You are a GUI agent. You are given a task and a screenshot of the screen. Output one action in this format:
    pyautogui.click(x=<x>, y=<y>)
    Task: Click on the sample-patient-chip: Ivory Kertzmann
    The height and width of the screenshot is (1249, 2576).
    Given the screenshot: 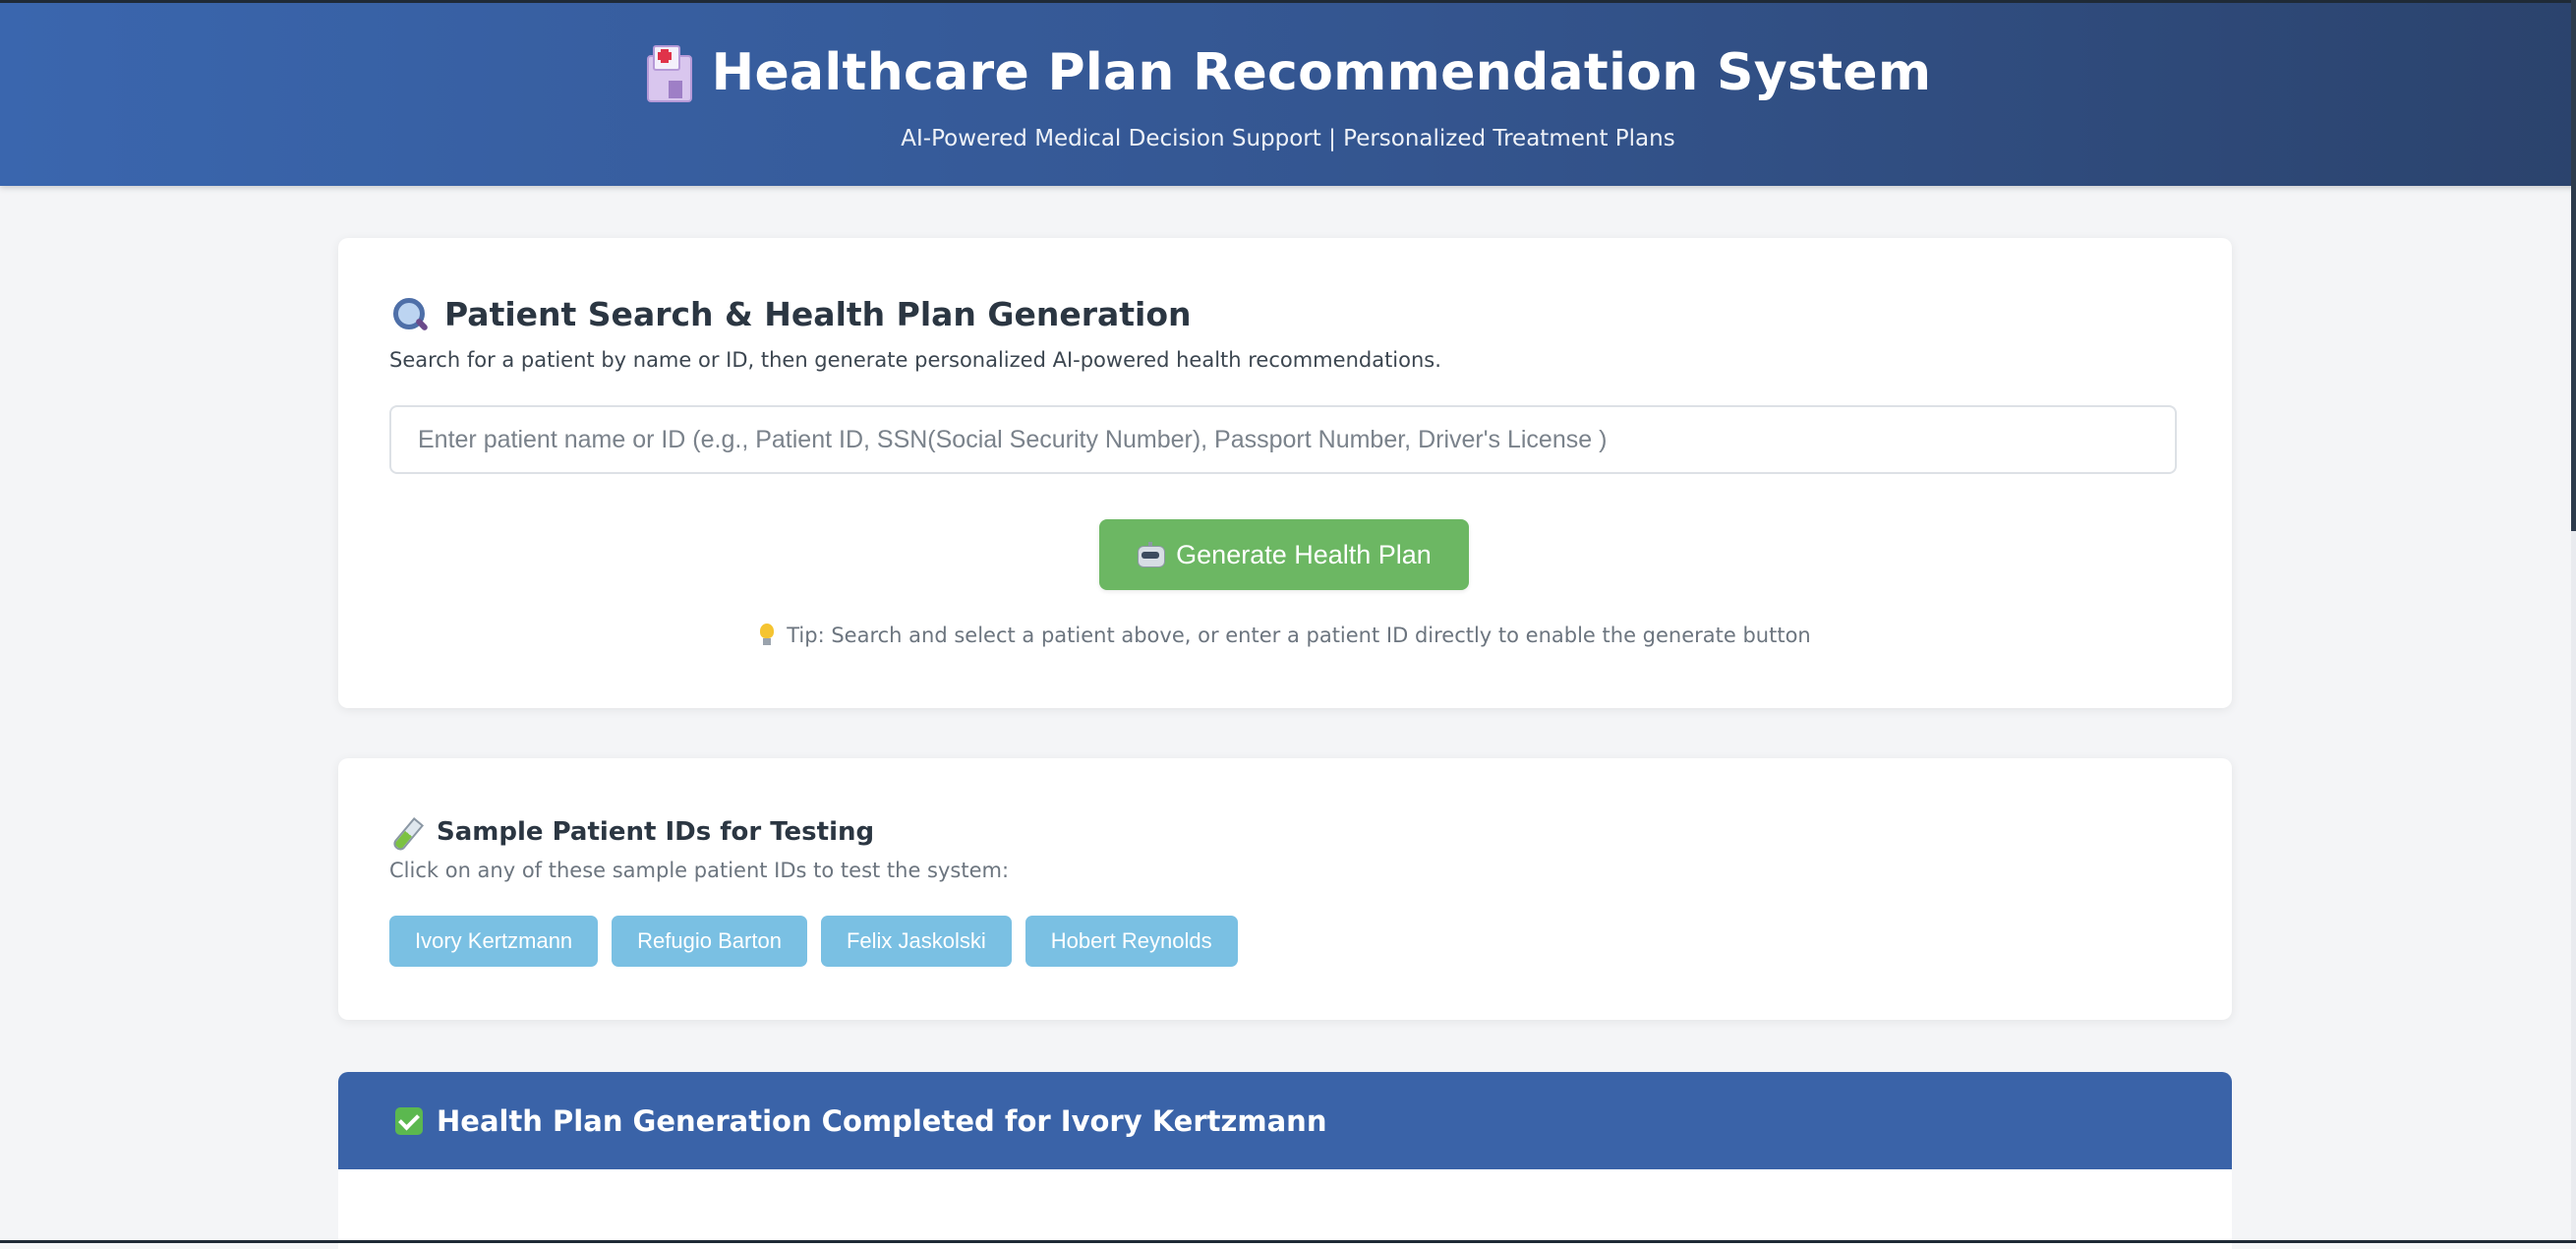 What is the action you would take?
    pyautogui.click(x=494, y=942)
    